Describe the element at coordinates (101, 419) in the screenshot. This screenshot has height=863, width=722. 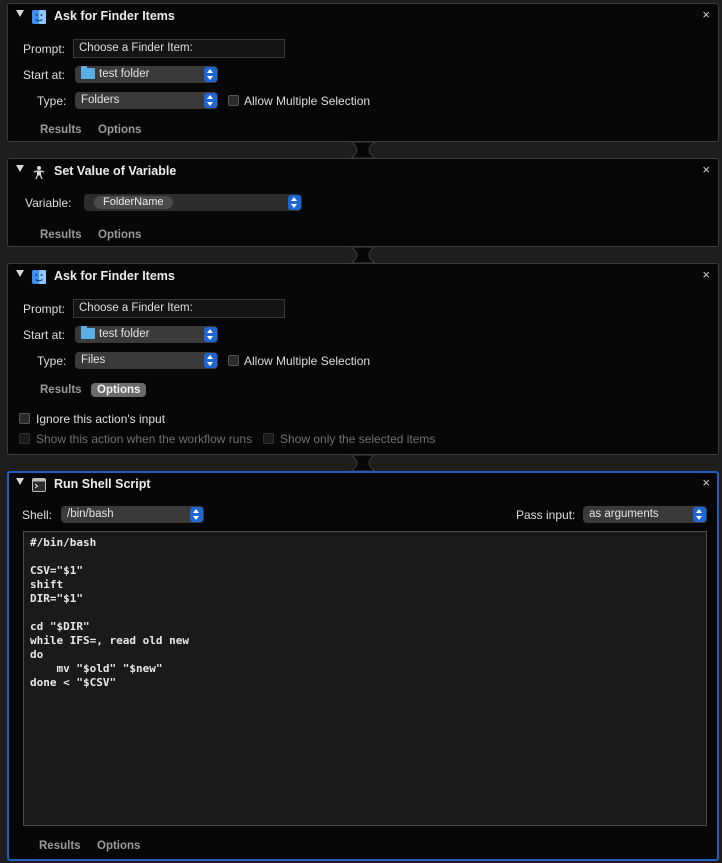
I see `ignore-input-label: Ignore this action's input` at that location.